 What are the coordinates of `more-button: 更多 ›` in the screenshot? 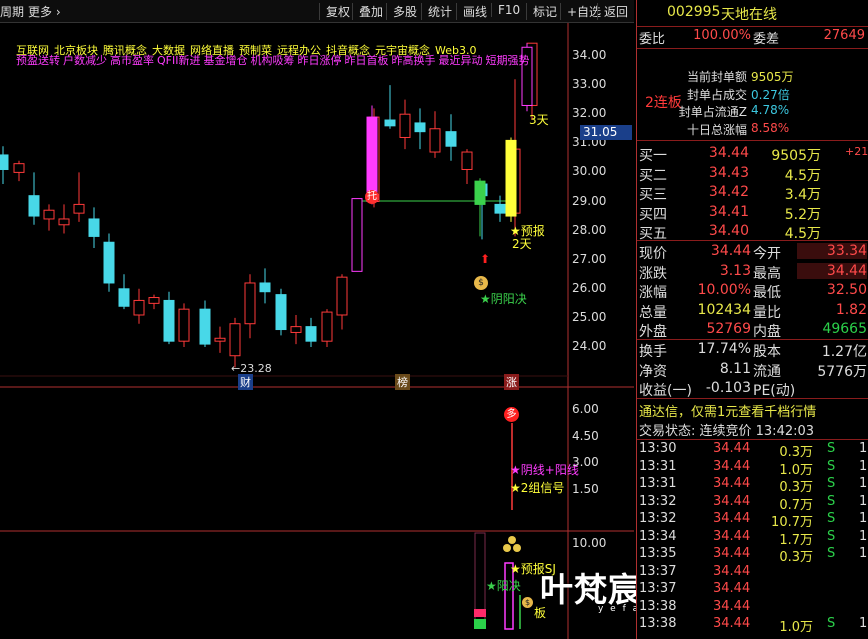 It's located at (44, 11).